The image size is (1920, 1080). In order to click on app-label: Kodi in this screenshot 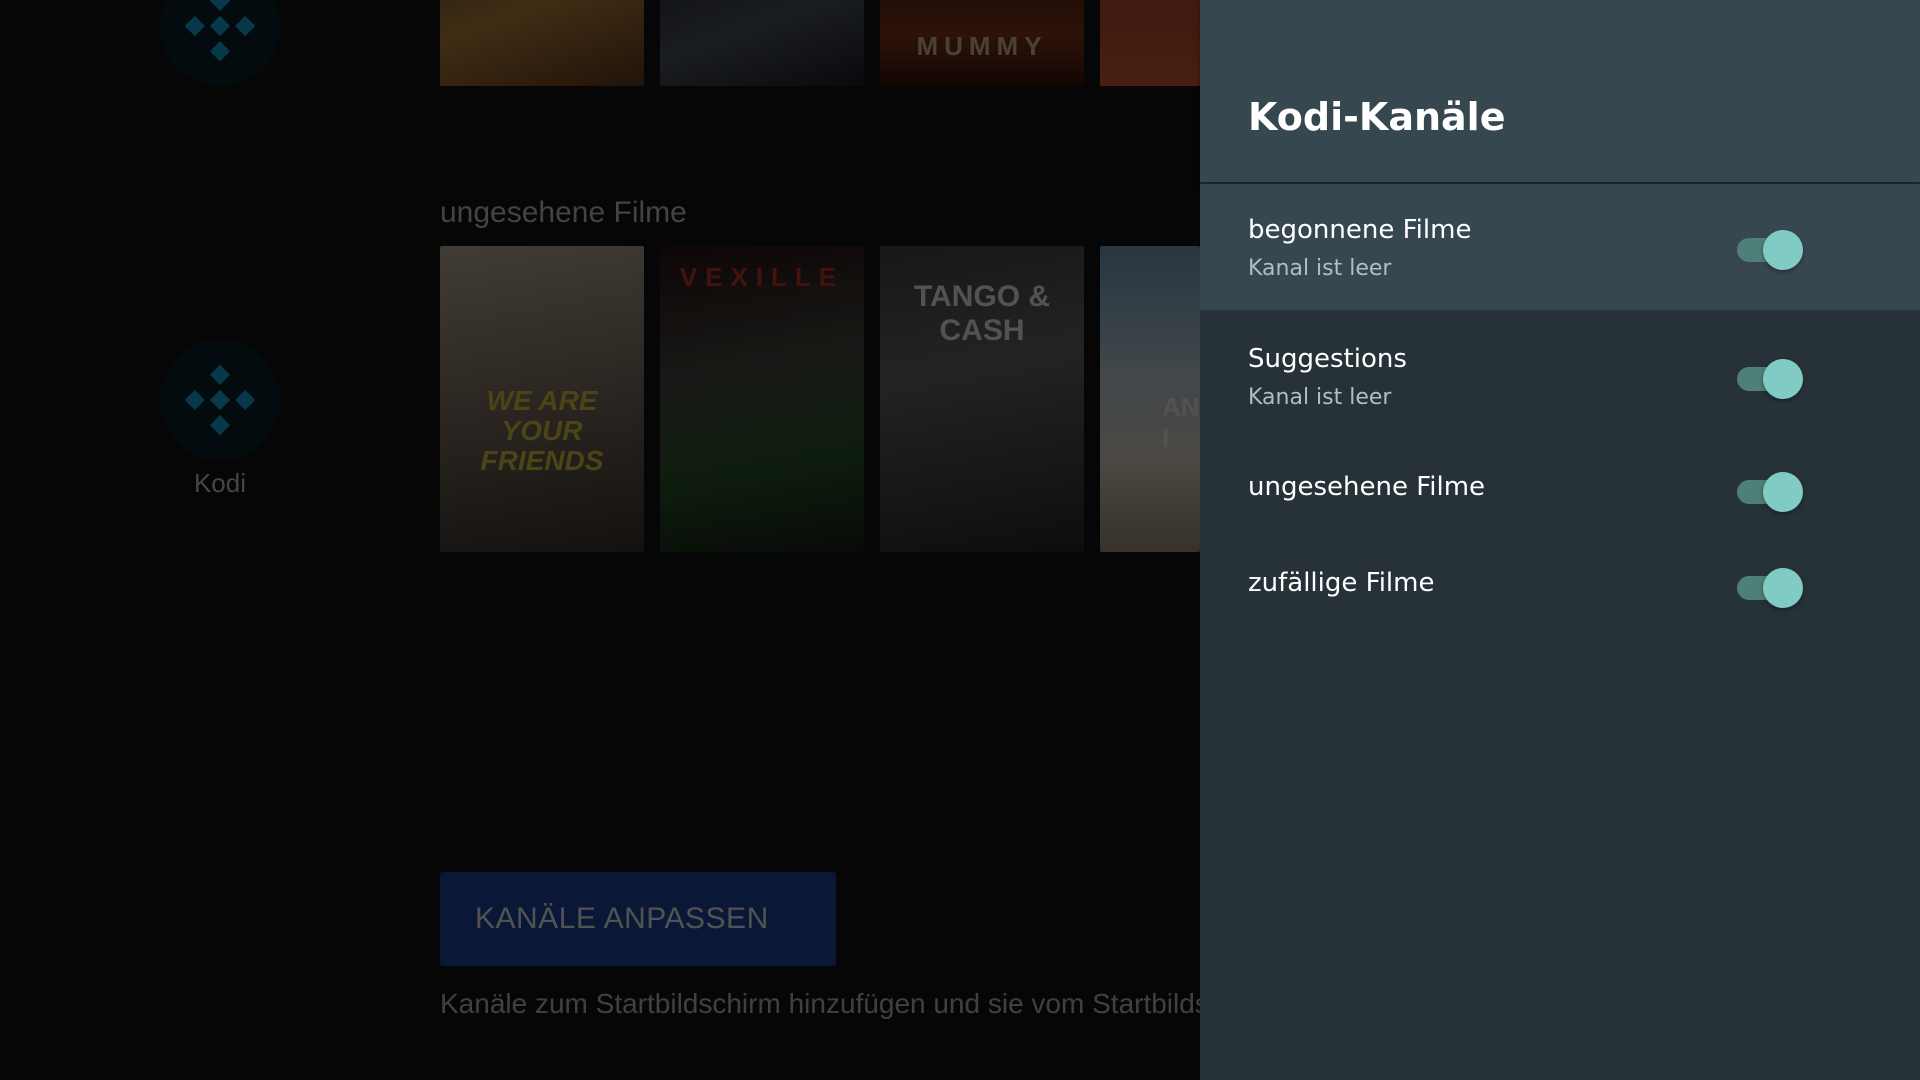, I will do `click(220, 483)`.